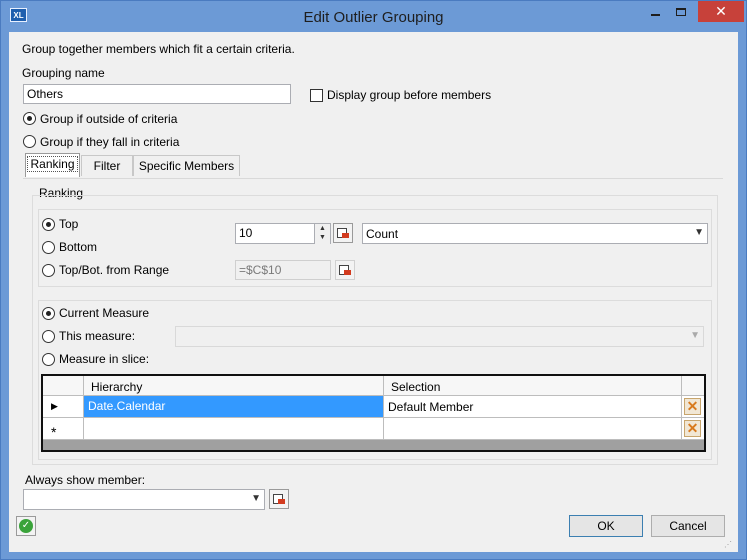  I want to click on table-row: ▶ Date.Calendar Default Member ✕, so click(373, 407).